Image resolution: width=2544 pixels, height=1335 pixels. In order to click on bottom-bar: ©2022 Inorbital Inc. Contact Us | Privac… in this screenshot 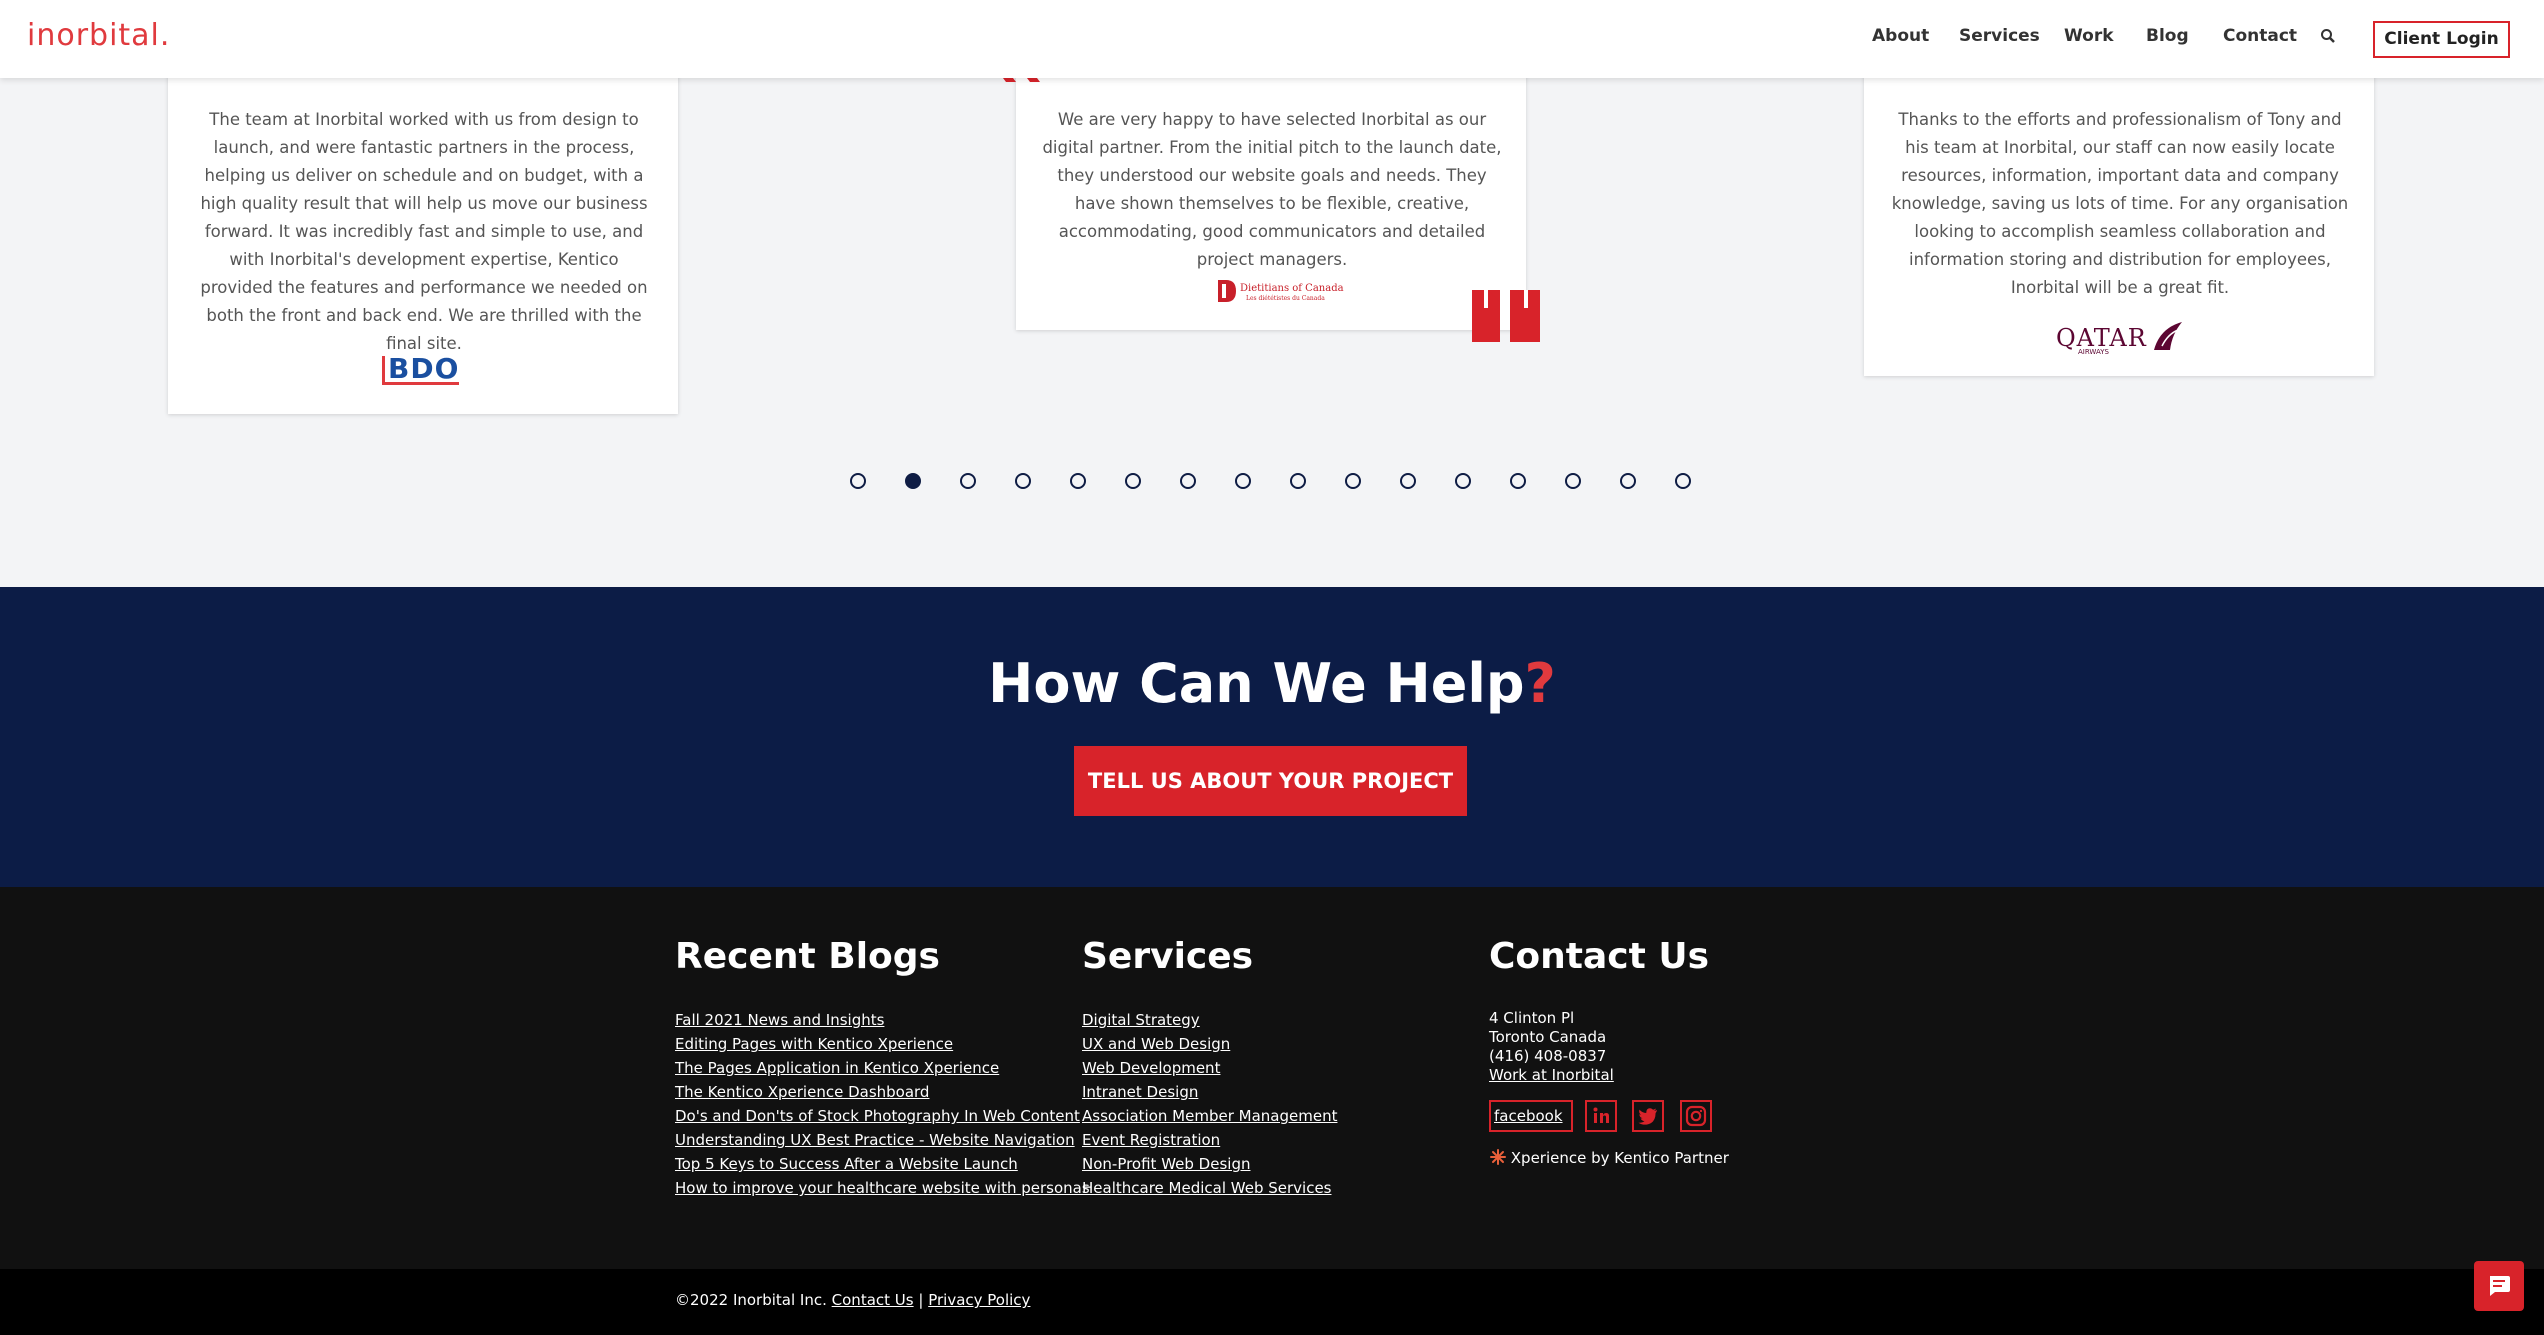, I will do `click(1272, 1302)`.